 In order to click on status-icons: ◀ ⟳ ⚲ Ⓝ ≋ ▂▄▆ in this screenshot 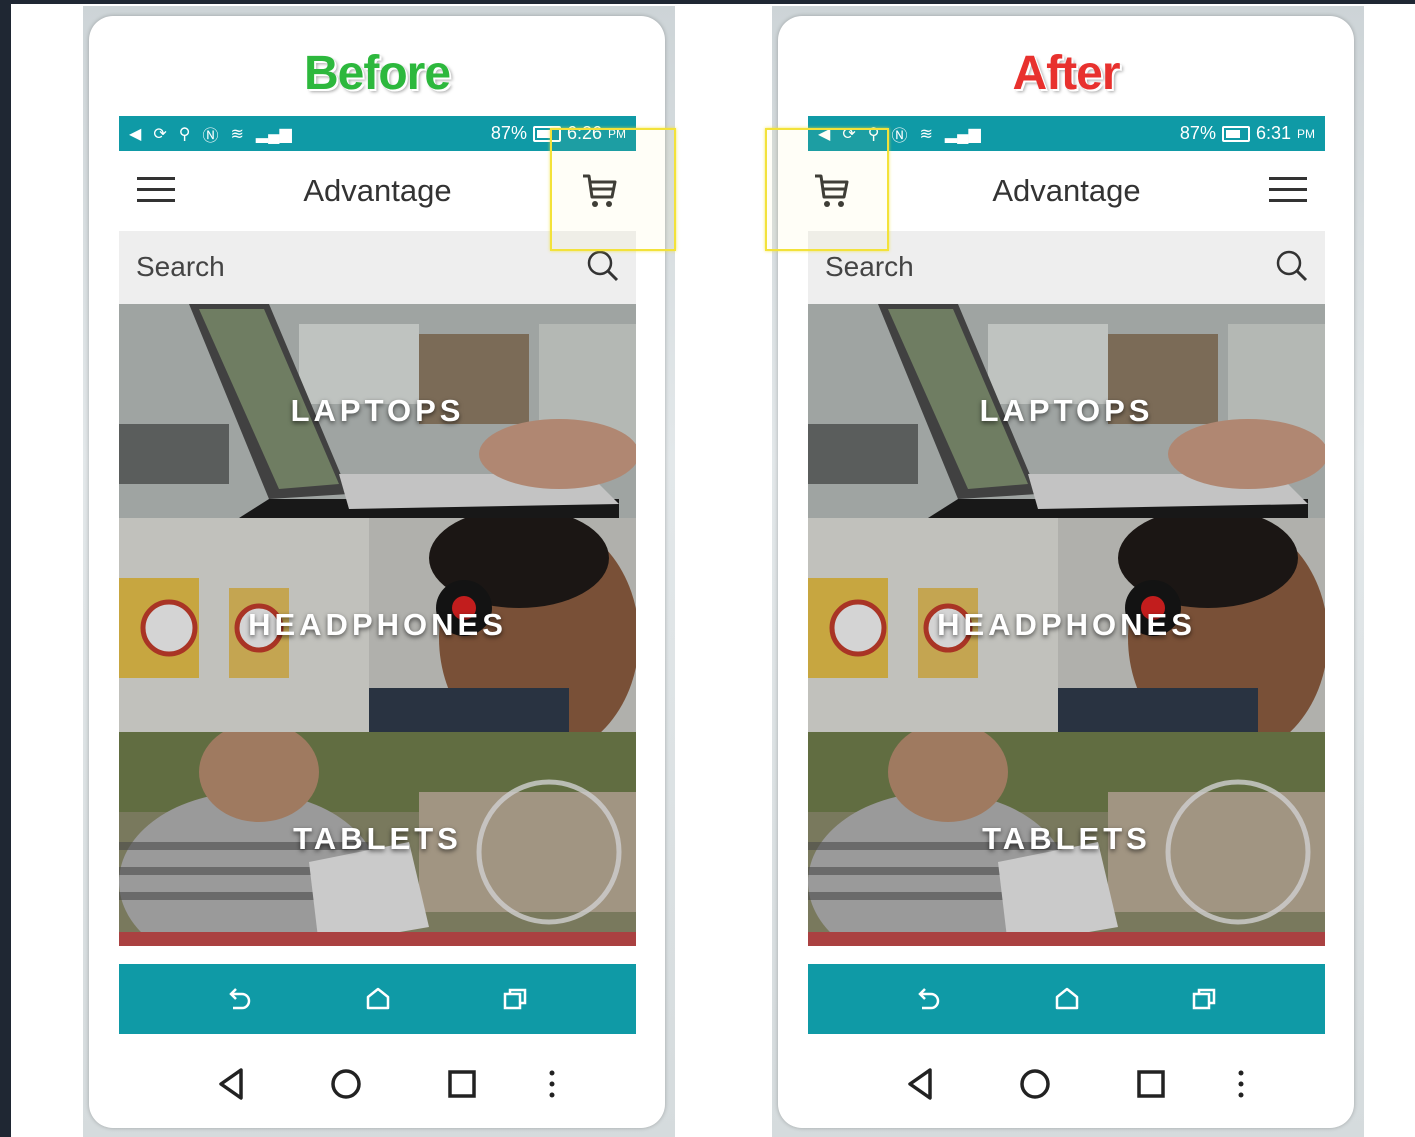, I will do `click(310, 134)`.